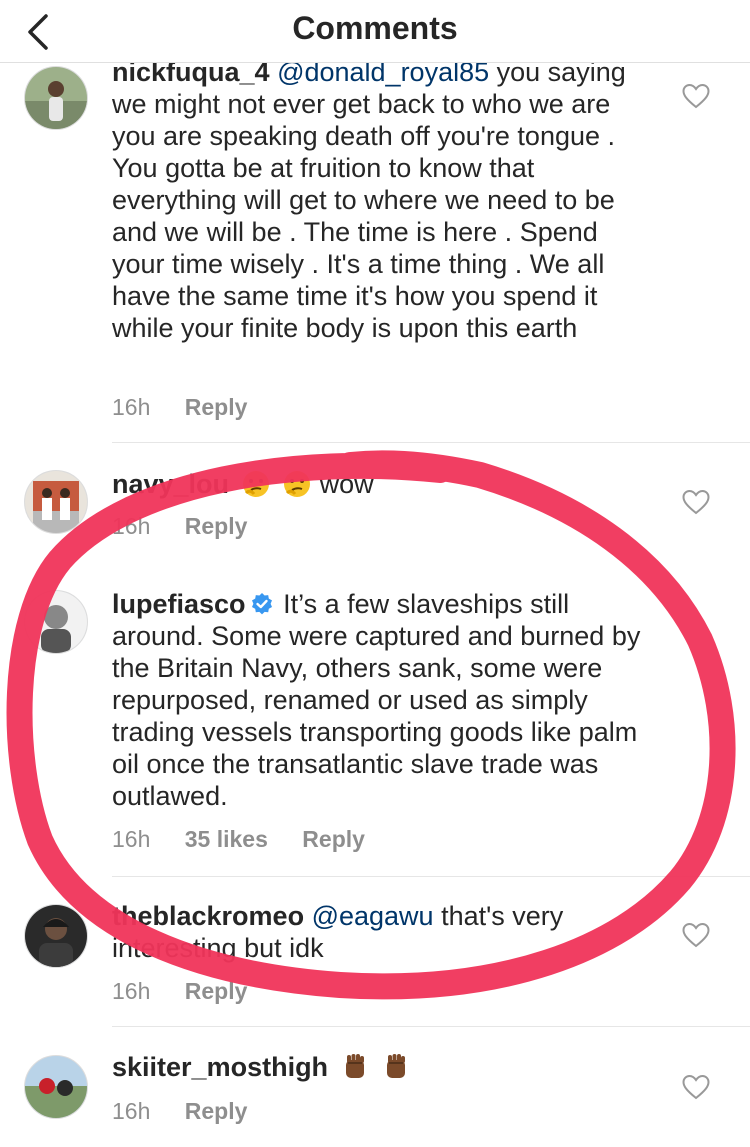  What do you see at coordinates (375, 28) in the screenshot?
I see `page-title: Comments` at bounding box center [375, 28].